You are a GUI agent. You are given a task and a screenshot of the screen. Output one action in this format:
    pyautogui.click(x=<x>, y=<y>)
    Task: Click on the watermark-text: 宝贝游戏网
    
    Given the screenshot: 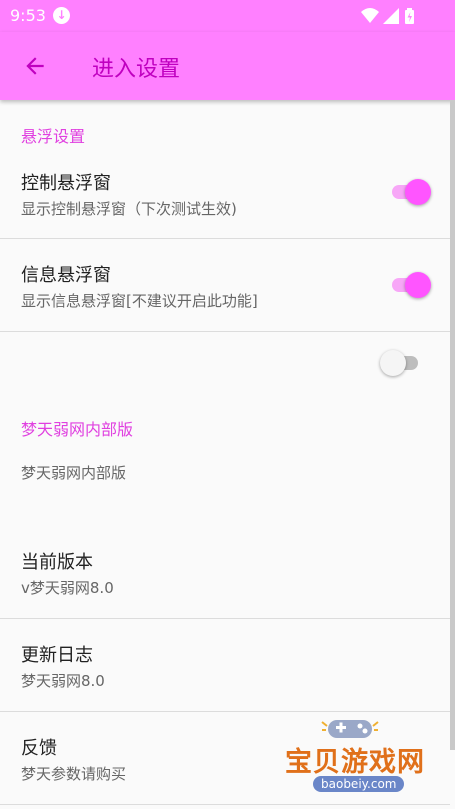 What is the action you would take?
    pyautogui.click(x=355, y=762)
    